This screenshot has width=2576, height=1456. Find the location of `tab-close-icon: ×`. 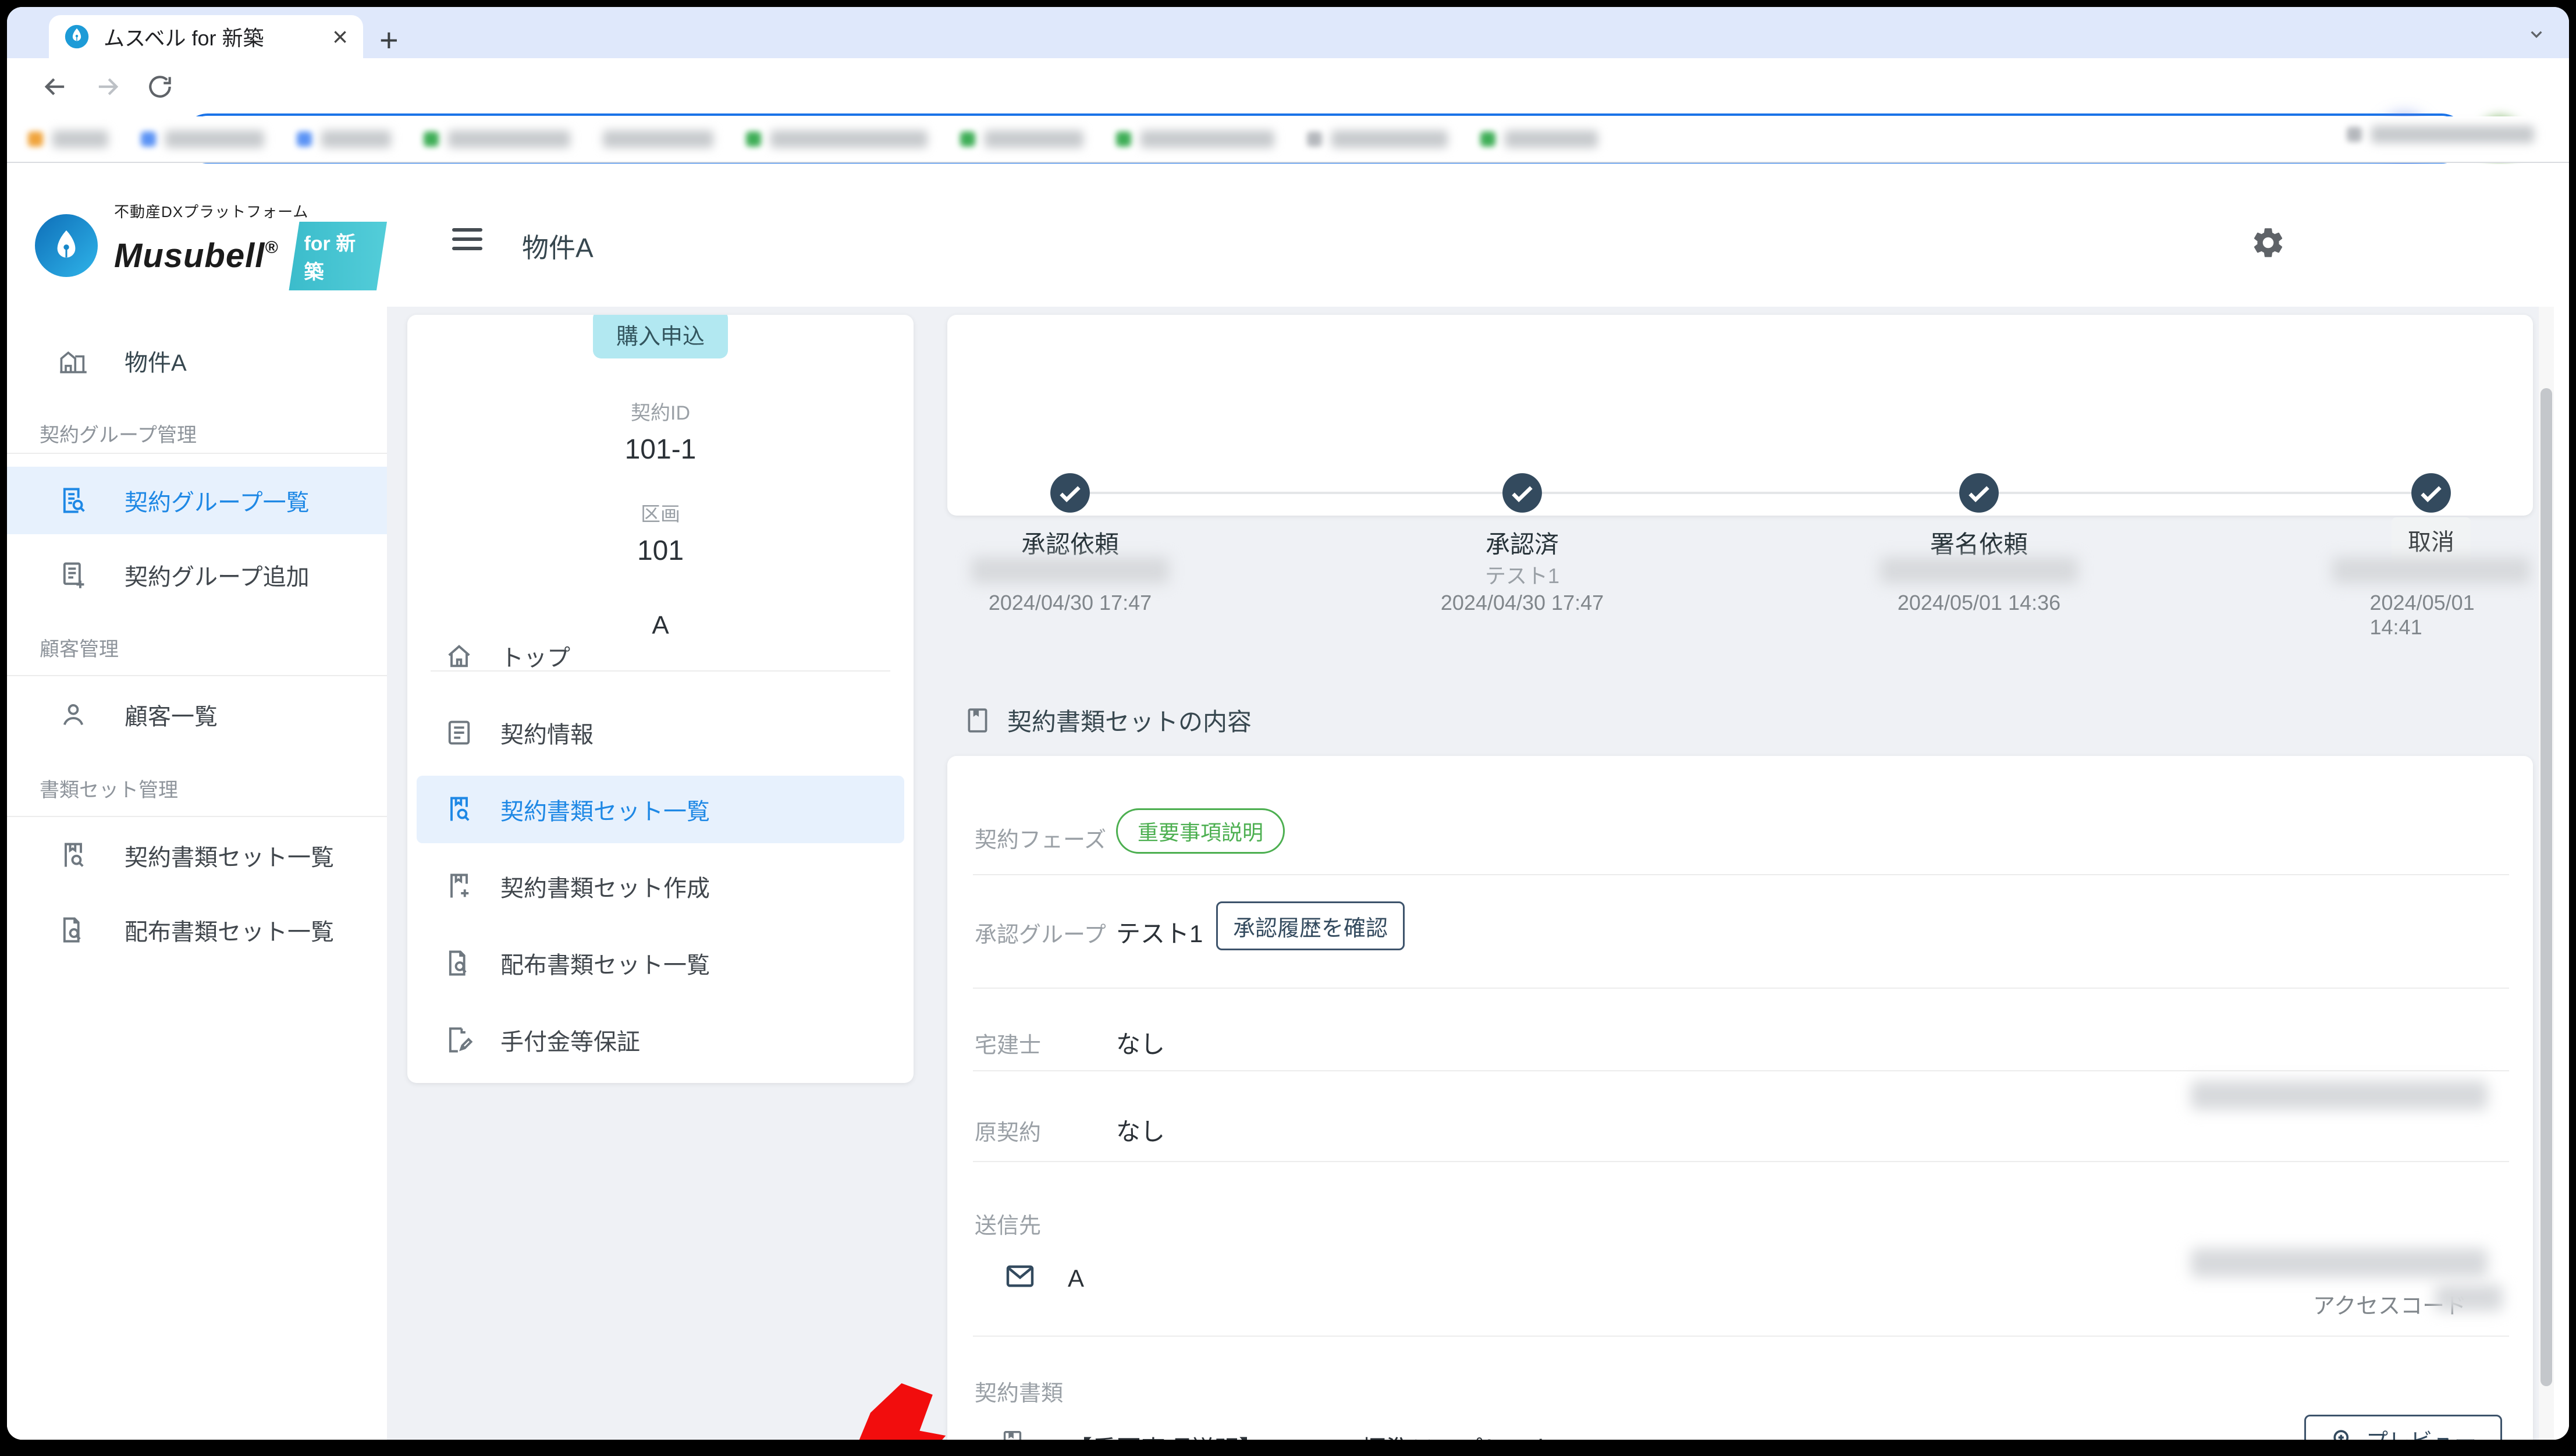

tab-close-icon: × is located at coordinates (340, 36).